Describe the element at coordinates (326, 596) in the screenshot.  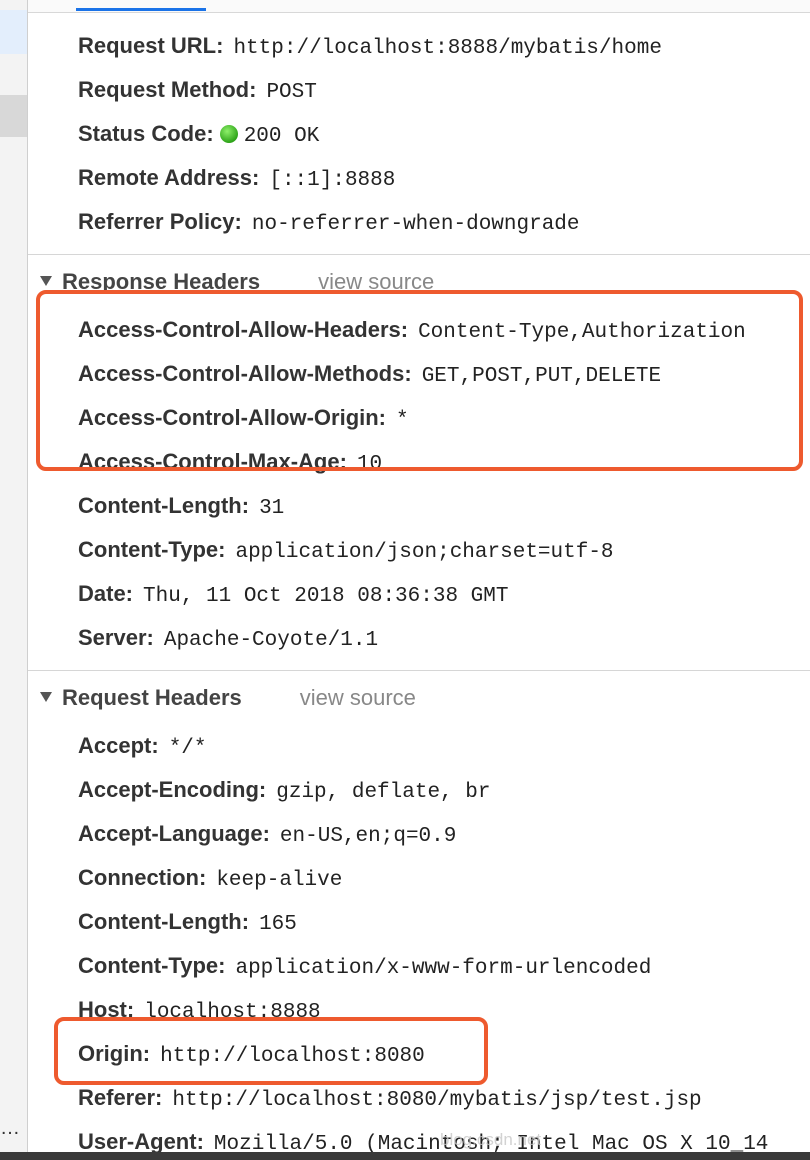
I see `header-value: Thu, 11 Oct 2018 08:36:38 GMT` at that location.